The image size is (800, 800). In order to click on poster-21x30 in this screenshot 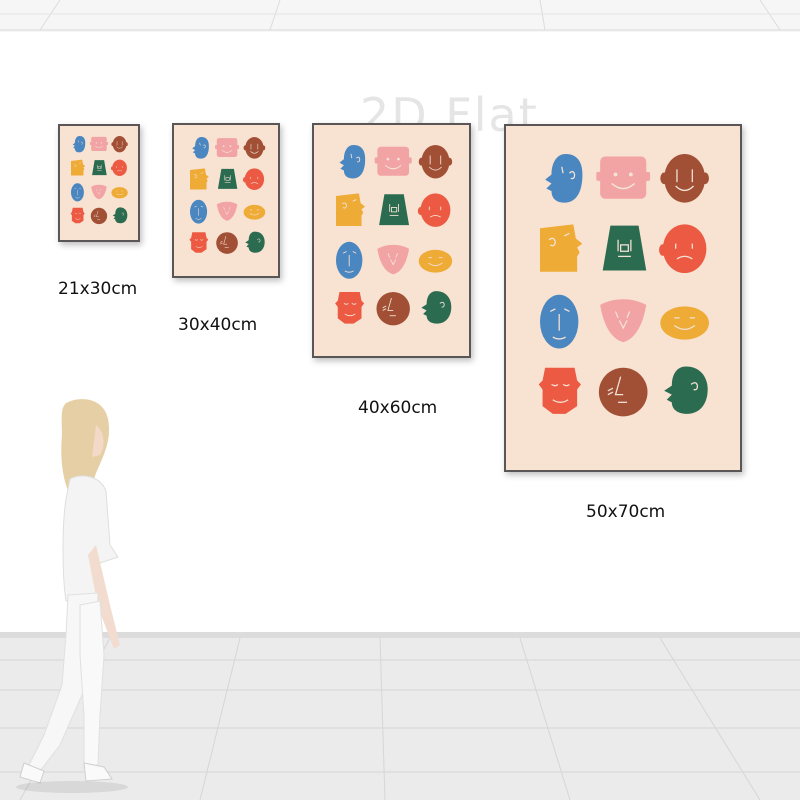, I will do `click(99, 183)`.